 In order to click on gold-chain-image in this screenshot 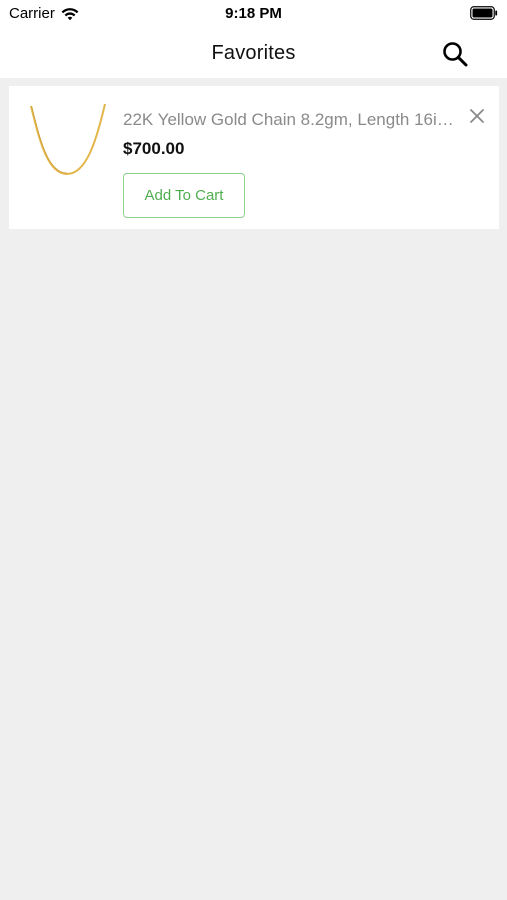, I will do `click(68, 143)`.